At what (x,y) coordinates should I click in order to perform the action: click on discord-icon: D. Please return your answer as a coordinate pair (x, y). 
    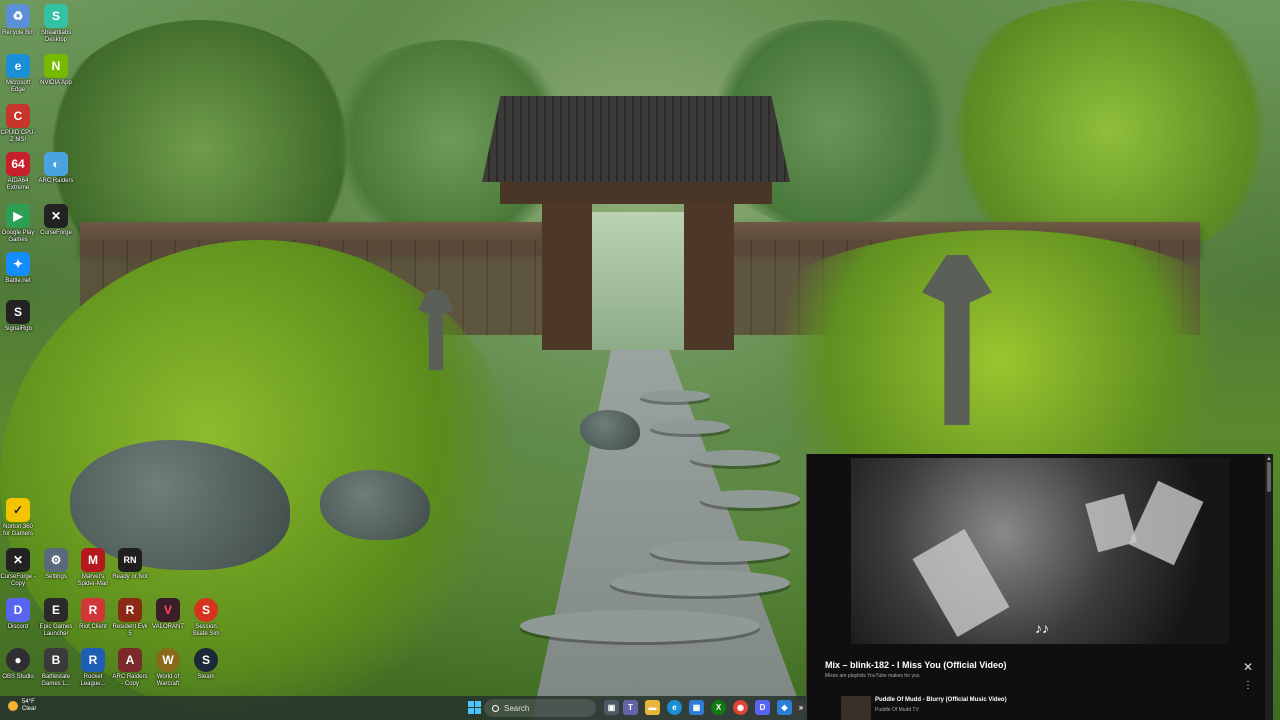
    Looking at the image, I should click on (762, 707).